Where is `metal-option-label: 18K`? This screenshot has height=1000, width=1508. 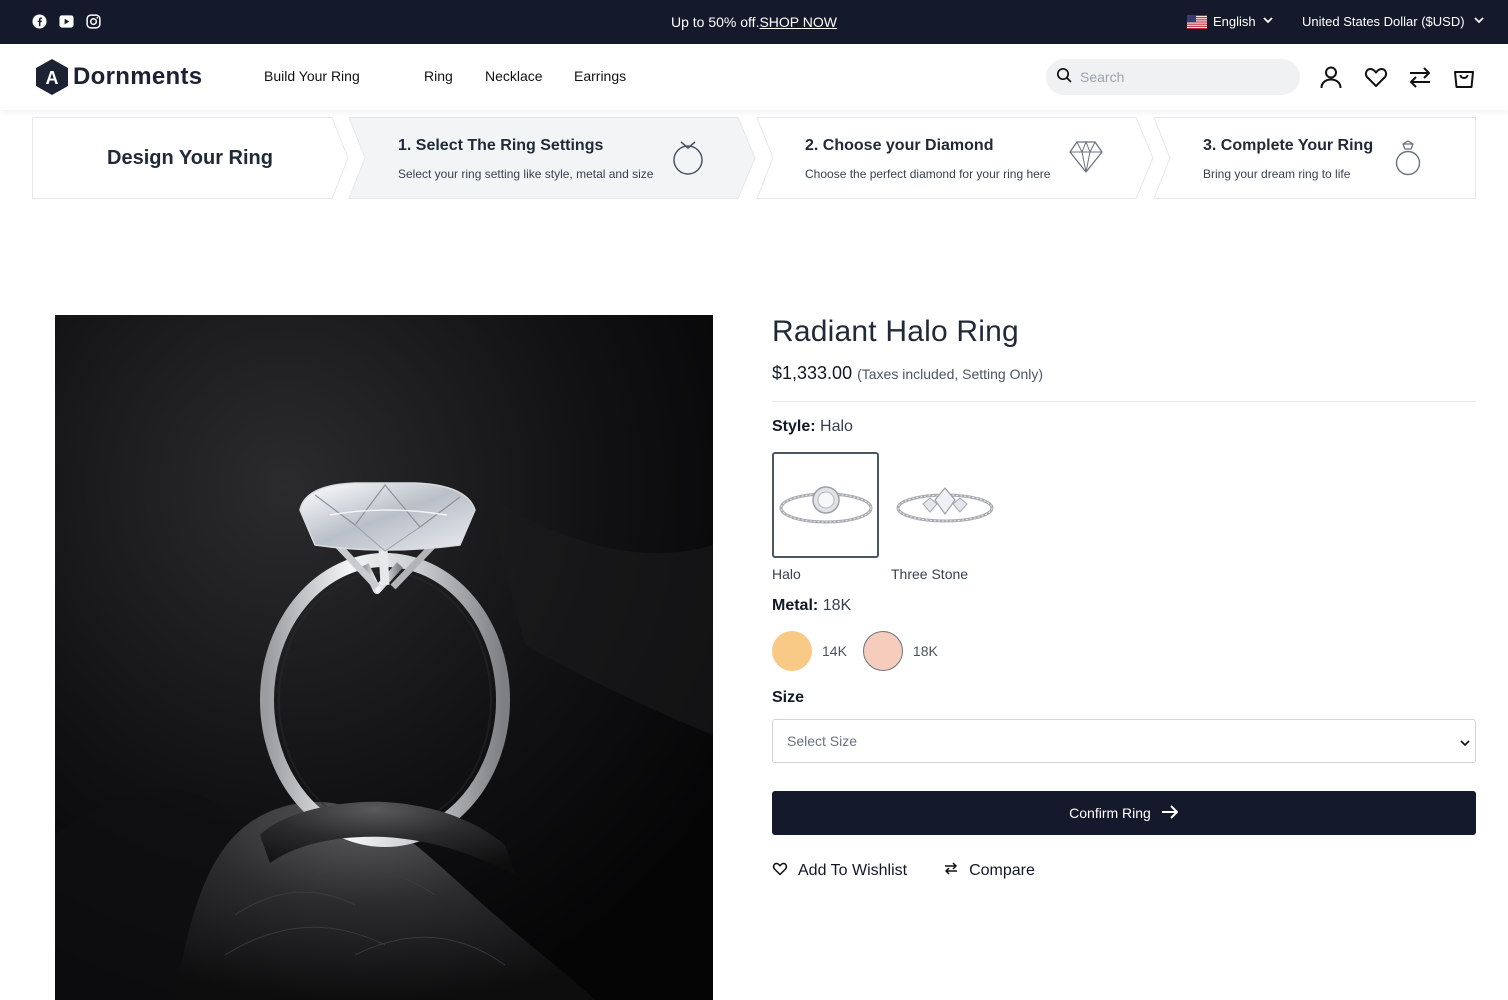 metal-option-label: 18K is located at coordinates (925, 651).